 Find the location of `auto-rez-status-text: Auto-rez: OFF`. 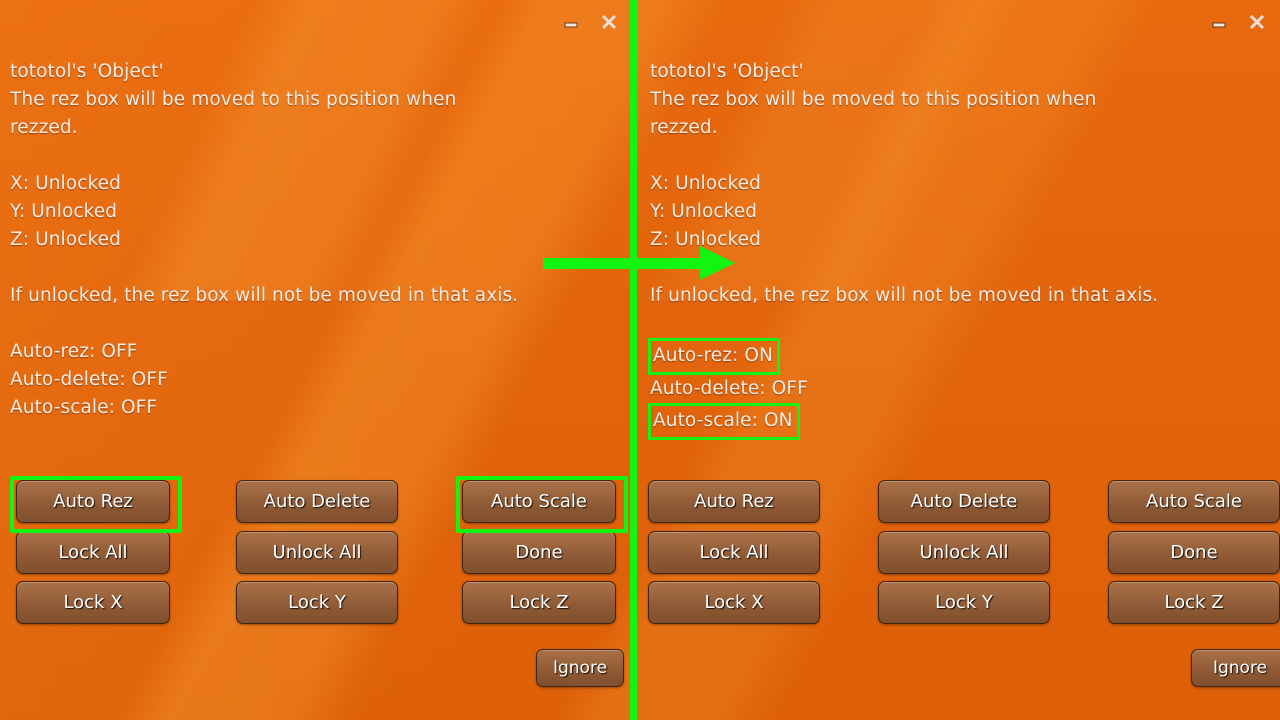

auto-rez-status-text: Auto-rez: OFF is located at coordinates (74, 351).